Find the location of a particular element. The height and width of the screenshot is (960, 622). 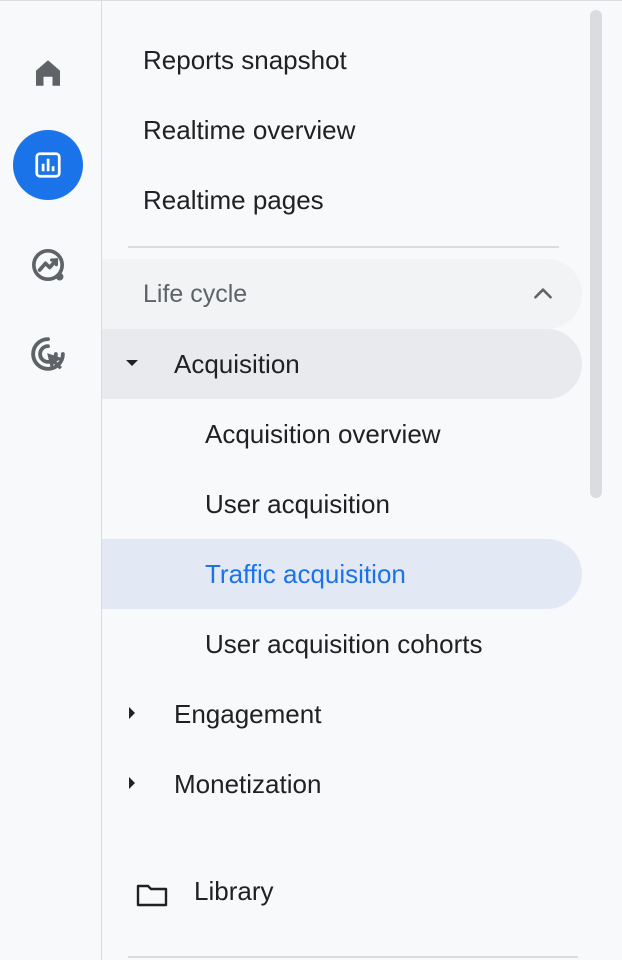

explore-trend-icon is located at coordinates (48, 265).